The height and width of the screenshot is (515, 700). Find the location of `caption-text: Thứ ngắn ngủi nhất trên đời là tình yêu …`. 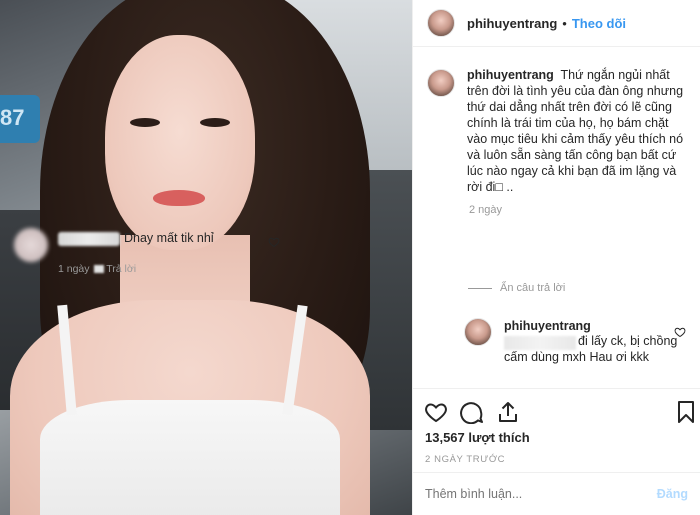

caption-text: Thứ ngắn ngủi nhất trên đời là tình yêu … is located at coordinates (575, 131).